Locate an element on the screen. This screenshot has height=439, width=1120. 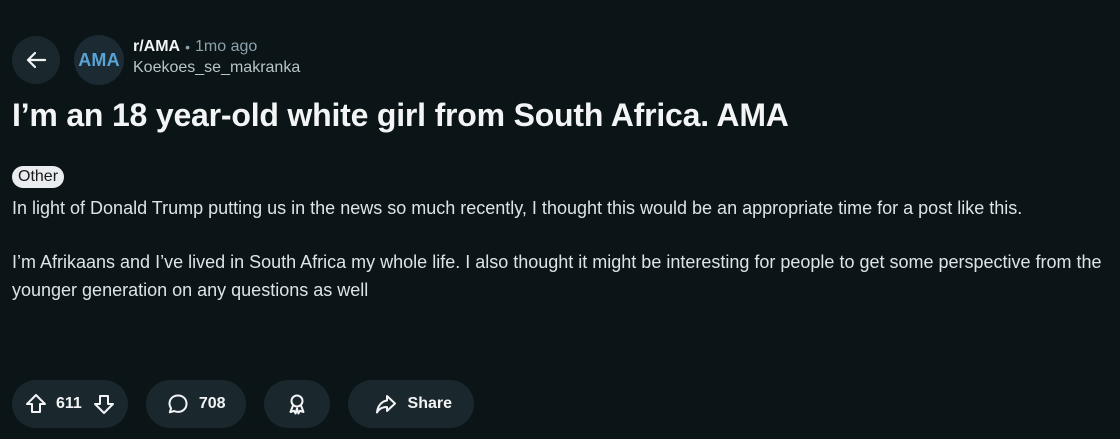
upvote-button is located at coordinates (36, 404).